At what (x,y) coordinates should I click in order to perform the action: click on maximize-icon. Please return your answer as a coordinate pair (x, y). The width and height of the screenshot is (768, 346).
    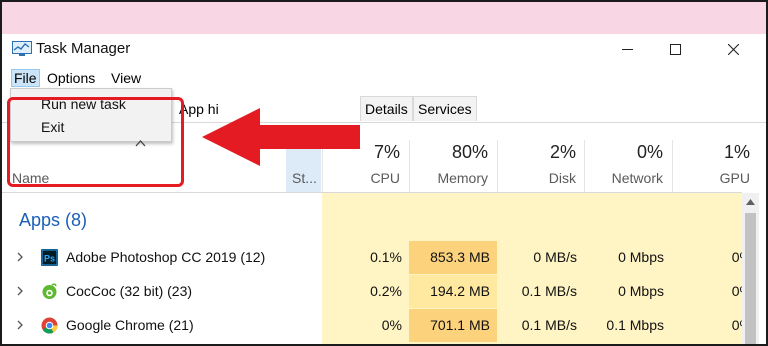
    Looking at the image, I should click on (675, 49).